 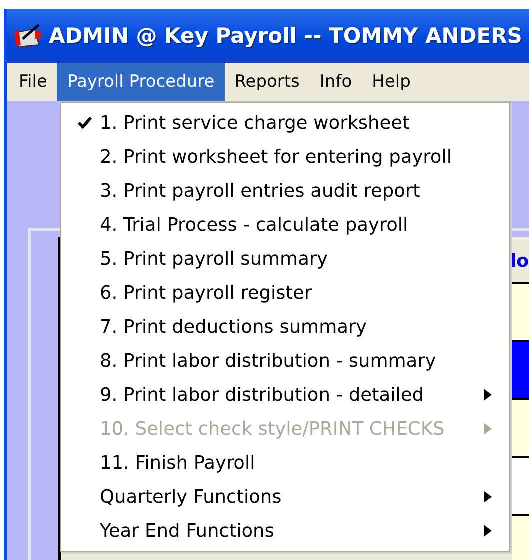 I want to click on menu-option: Quarterly Functions, so click(x=285, y=497).